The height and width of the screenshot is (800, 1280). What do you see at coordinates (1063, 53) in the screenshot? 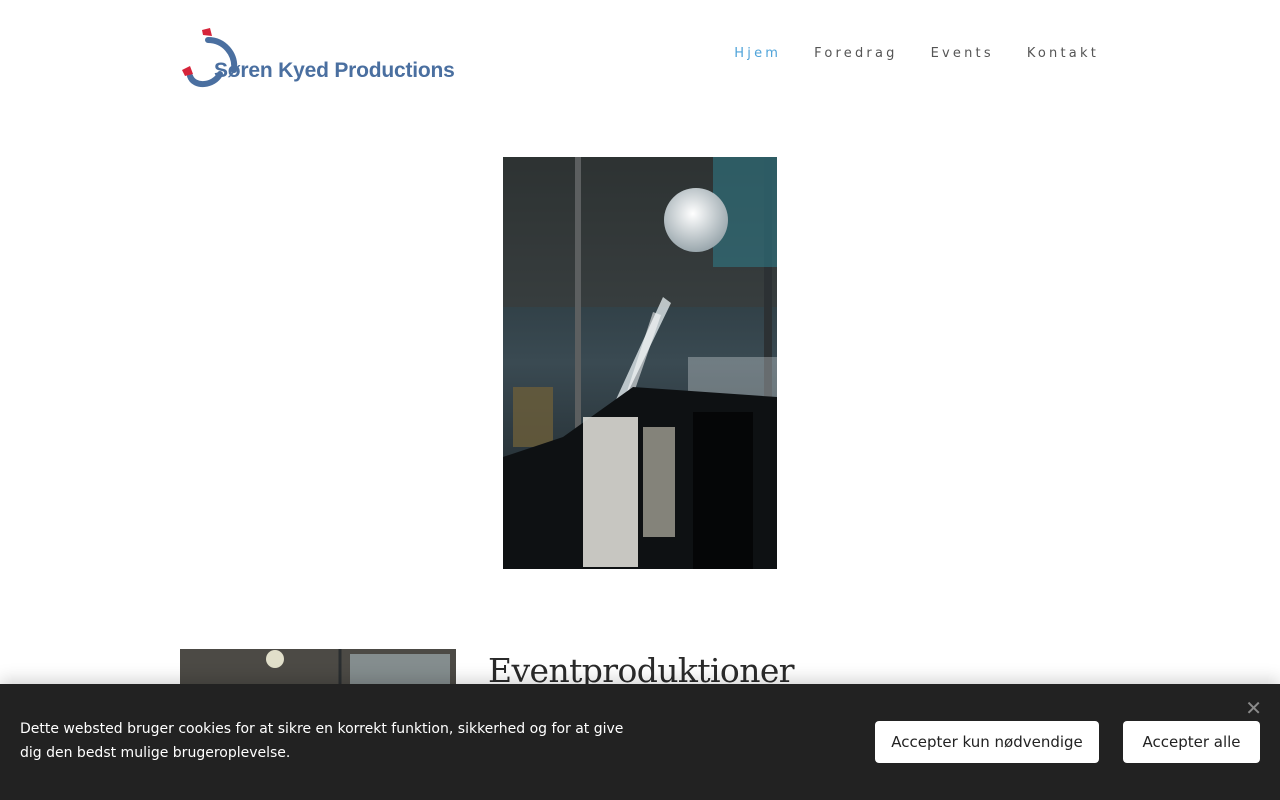
I see `nav-item-kontakt: Kontakt` at bounding box center [1063, 53].